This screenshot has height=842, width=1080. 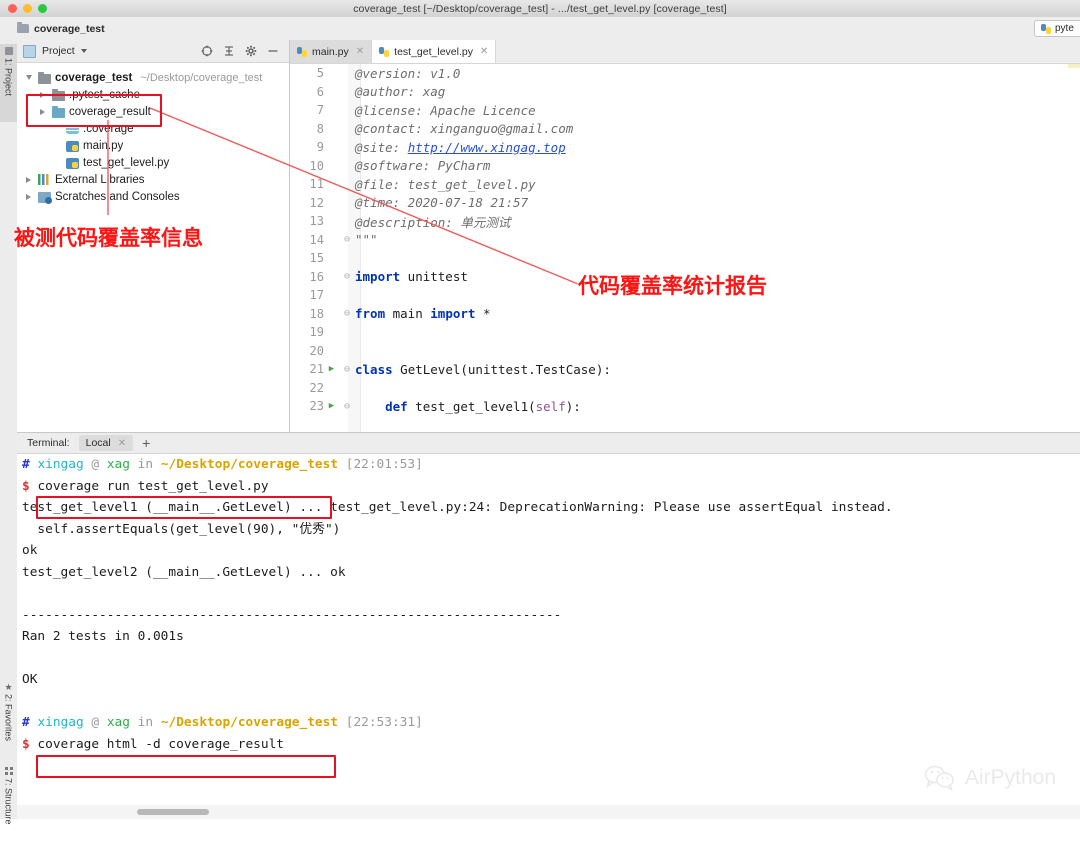 I want to click on warning-stripe, so click(x=1074, y=66).